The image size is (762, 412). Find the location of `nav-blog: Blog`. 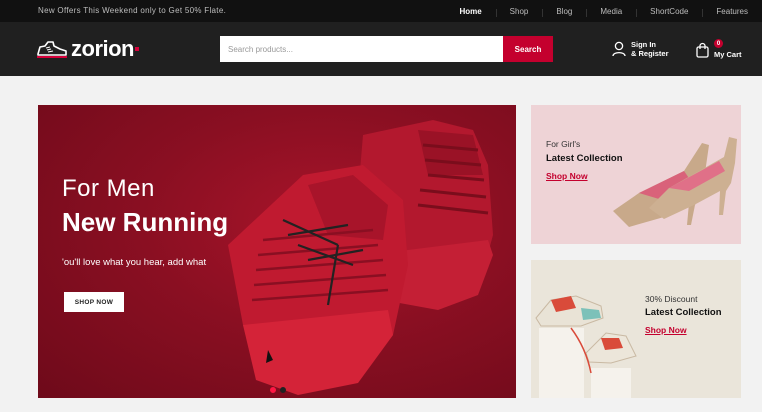

nav-blog: Blog is located at coordinates (564, 12).